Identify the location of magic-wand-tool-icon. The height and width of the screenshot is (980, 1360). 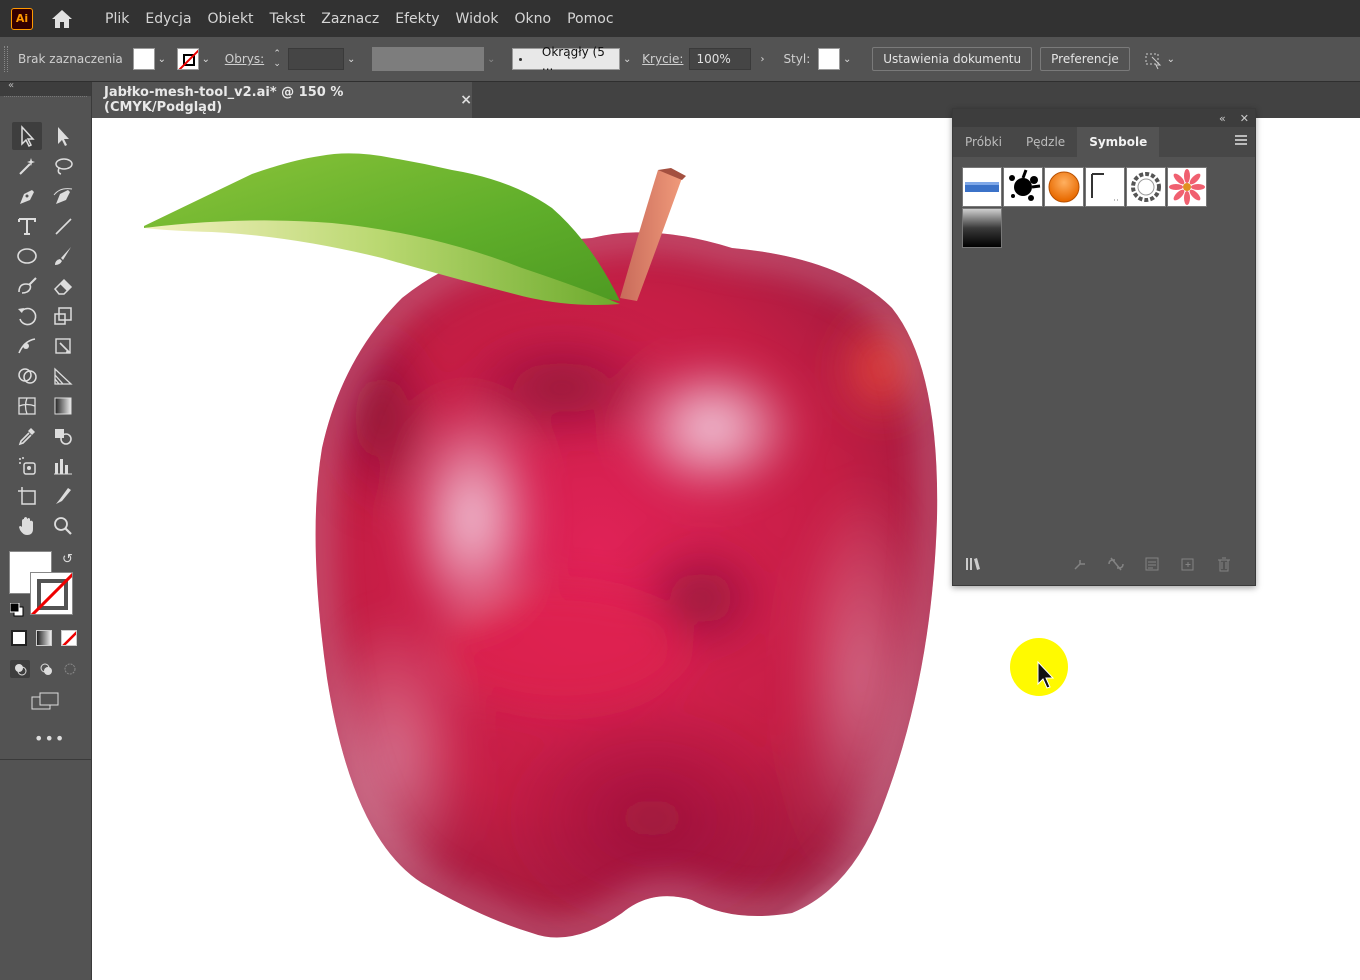
(27, 166).